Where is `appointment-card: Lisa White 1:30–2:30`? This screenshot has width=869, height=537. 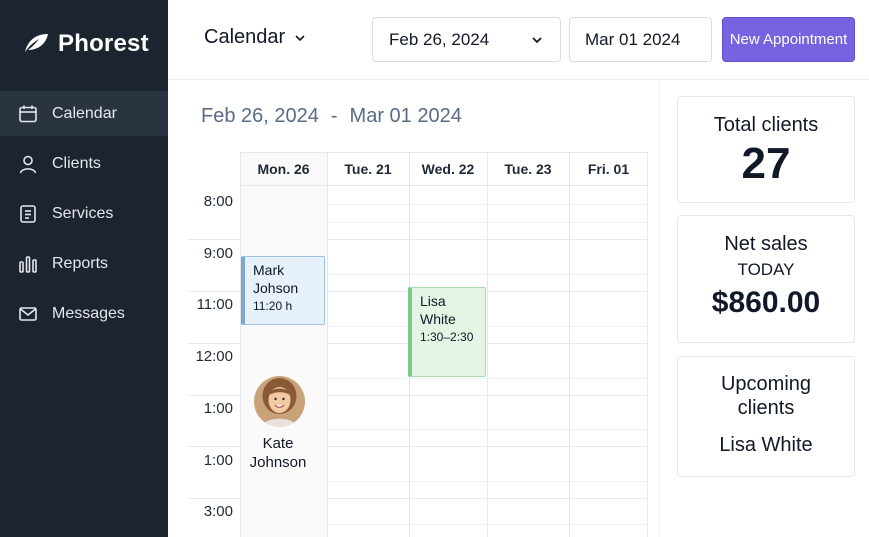
appointment-card: Lisa White 1:30–2:30 is located at coordinates (447, 332).